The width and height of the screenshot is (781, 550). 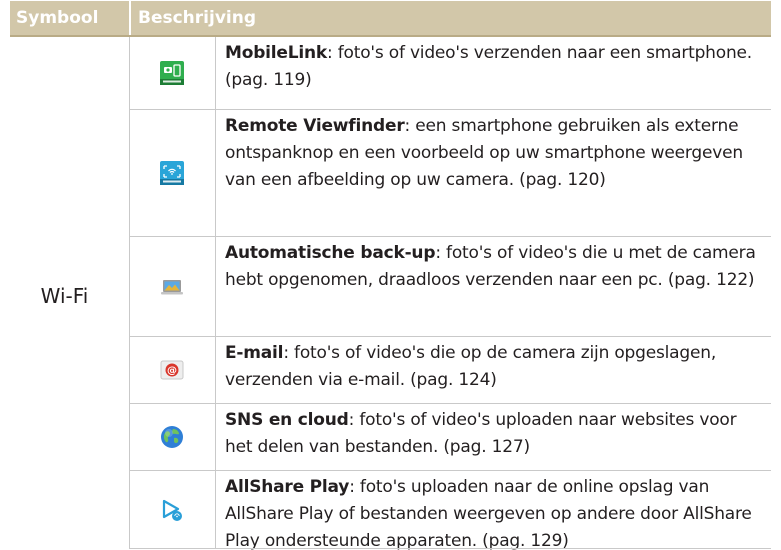 What do you see at coordinates (254, 353) in the screenshot?
I see `row-title: E-mail` at bounding box center [254, 353].